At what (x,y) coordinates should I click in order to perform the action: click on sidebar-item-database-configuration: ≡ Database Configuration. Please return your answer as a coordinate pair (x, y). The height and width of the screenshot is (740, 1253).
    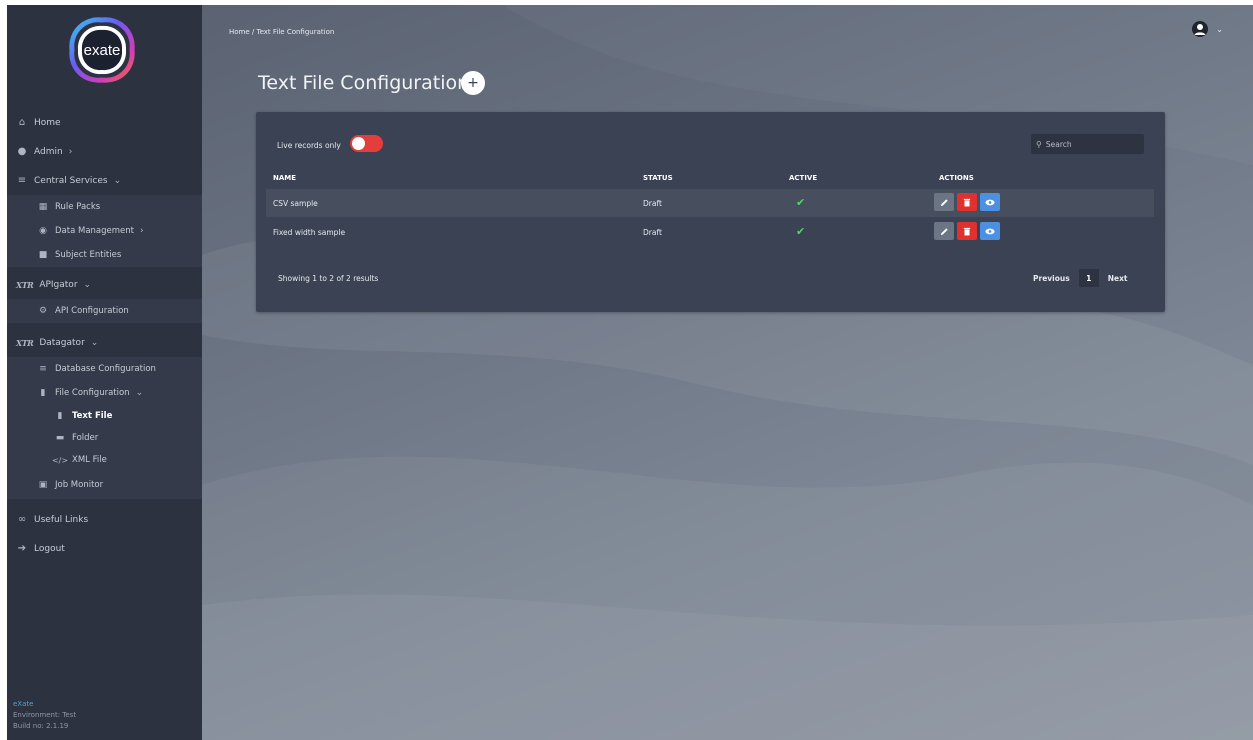
    Looking at the image, I should click on (104, 369).